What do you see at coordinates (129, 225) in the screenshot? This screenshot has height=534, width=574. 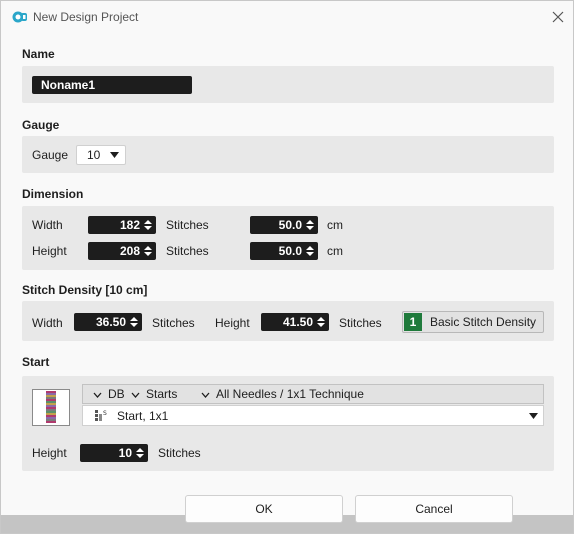 I see `spinbox-value: 182` at bounding box center [129, 225].